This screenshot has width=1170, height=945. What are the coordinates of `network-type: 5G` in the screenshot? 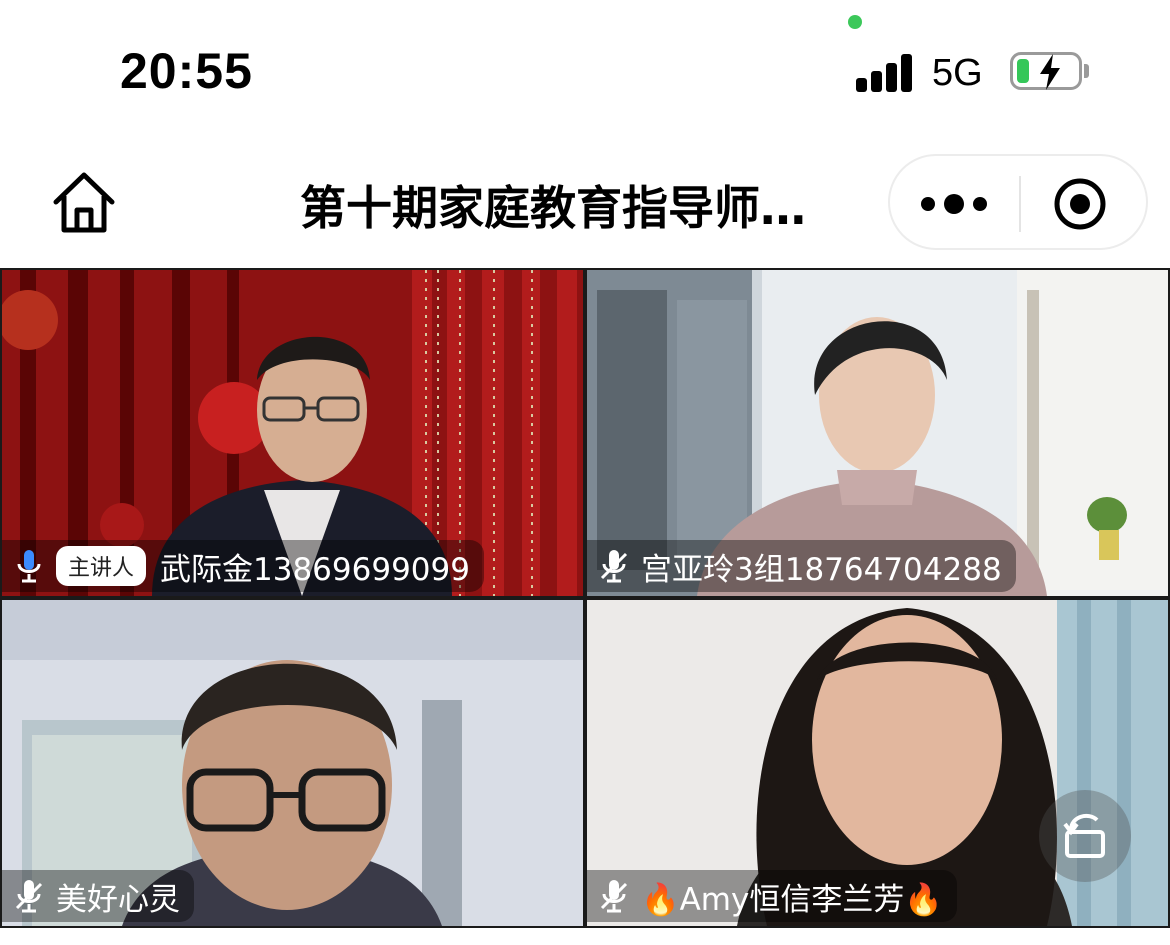 It's located at (957, 73).